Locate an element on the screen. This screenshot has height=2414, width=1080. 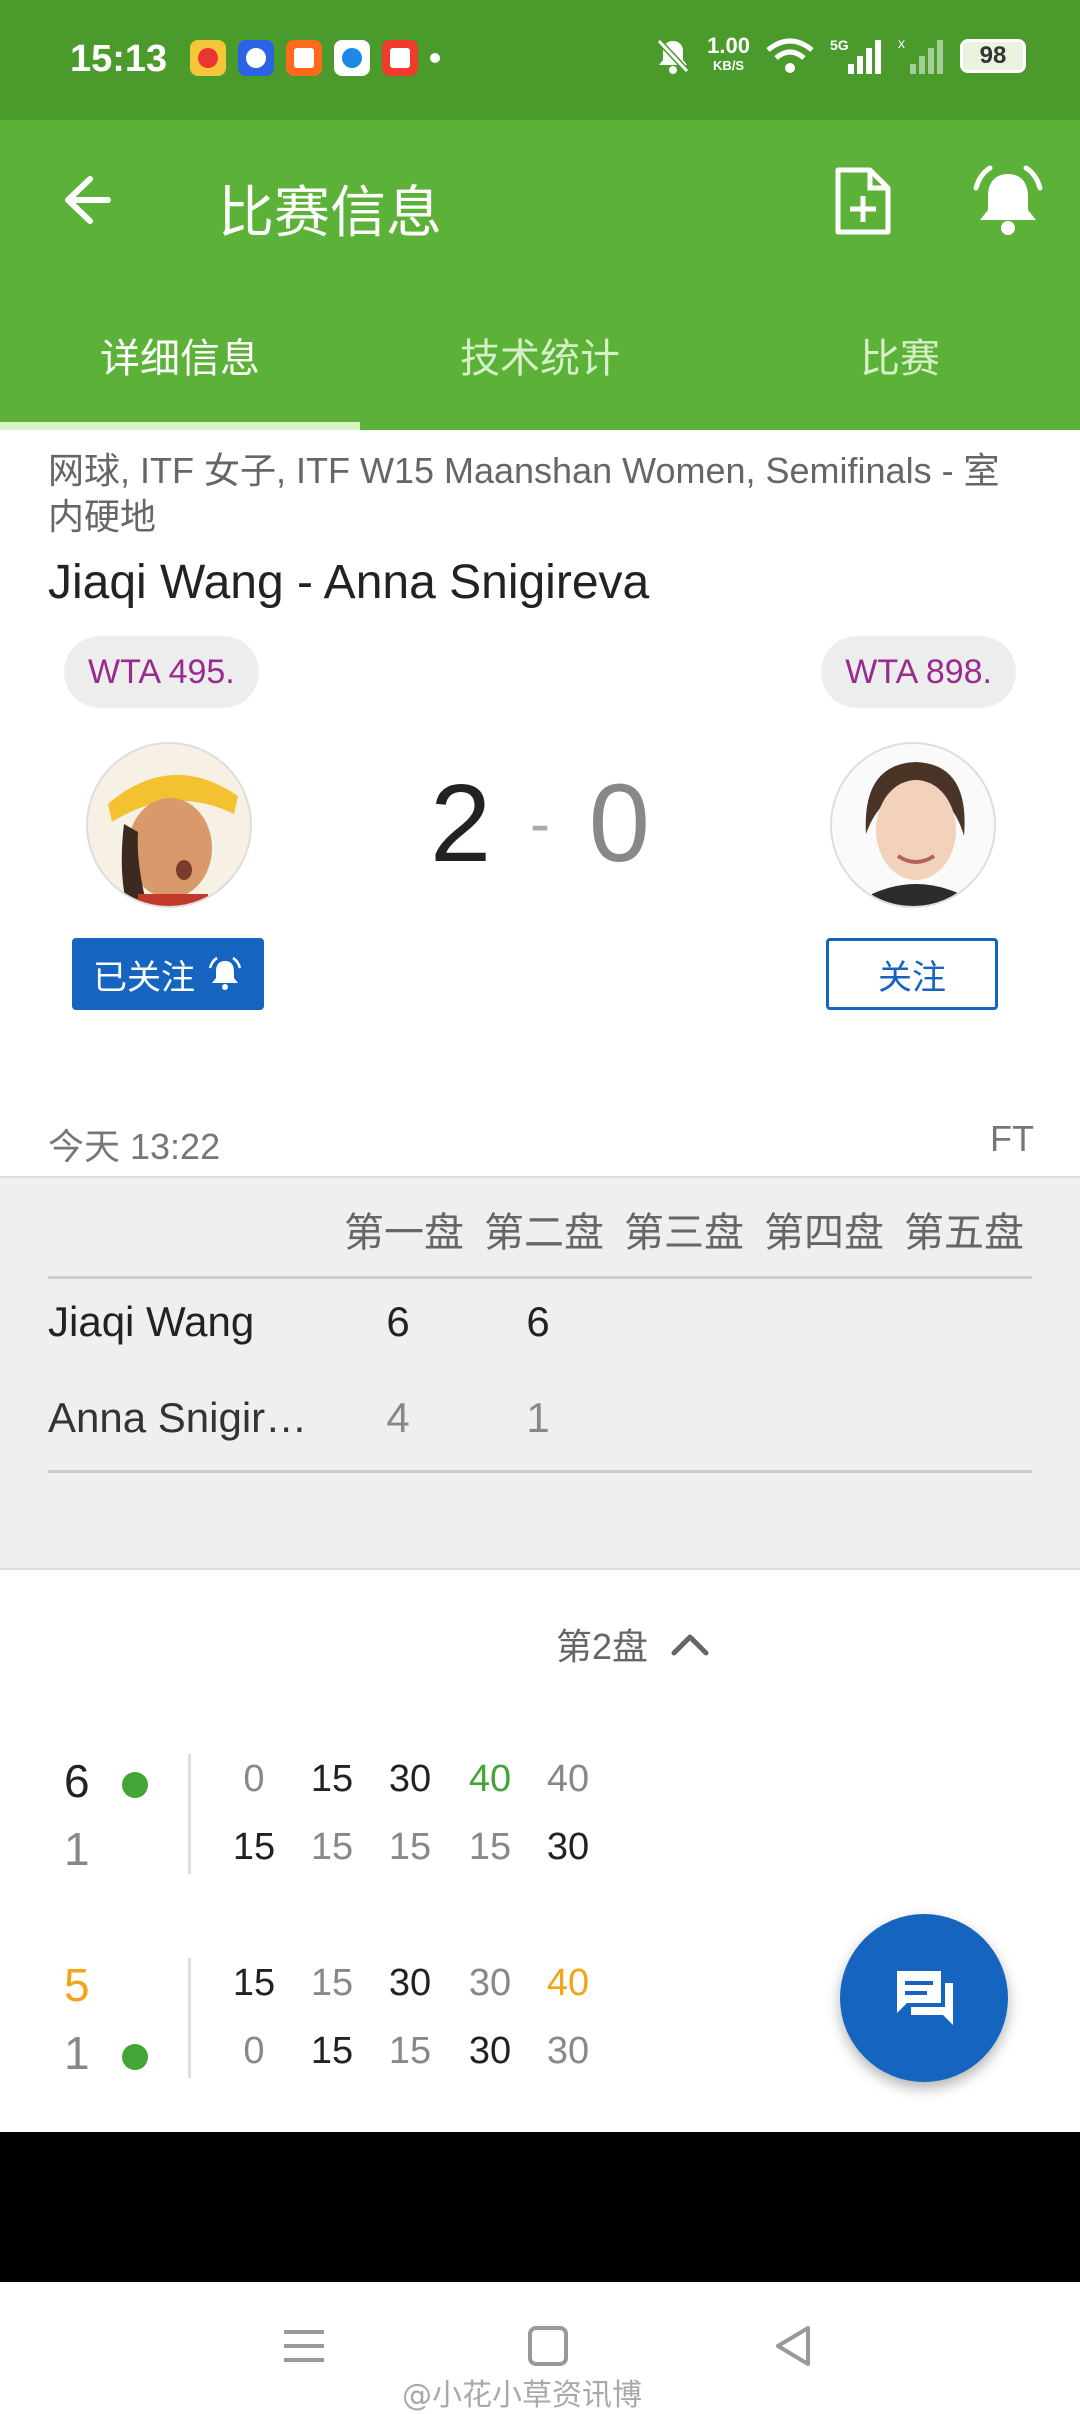
taobao-icon is located at coordinates (304, 58).